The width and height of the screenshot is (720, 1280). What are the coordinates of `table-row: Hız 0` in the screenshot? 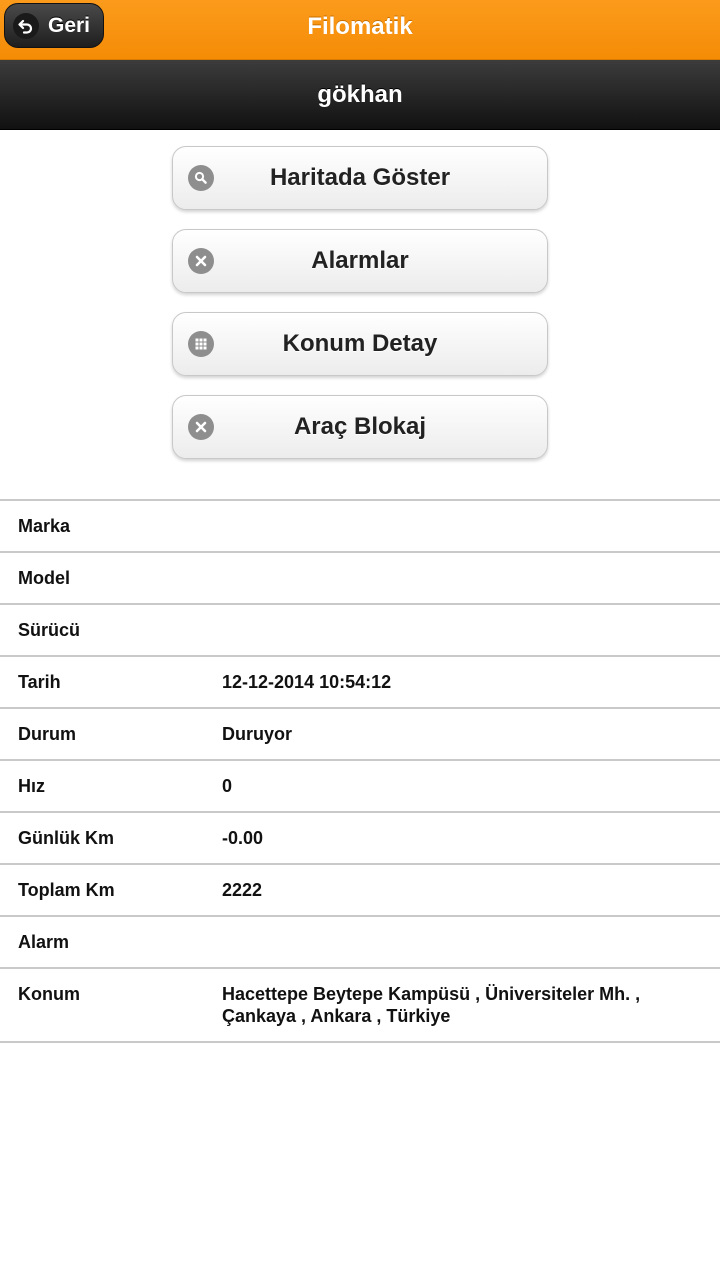 It's located at (360, 786).